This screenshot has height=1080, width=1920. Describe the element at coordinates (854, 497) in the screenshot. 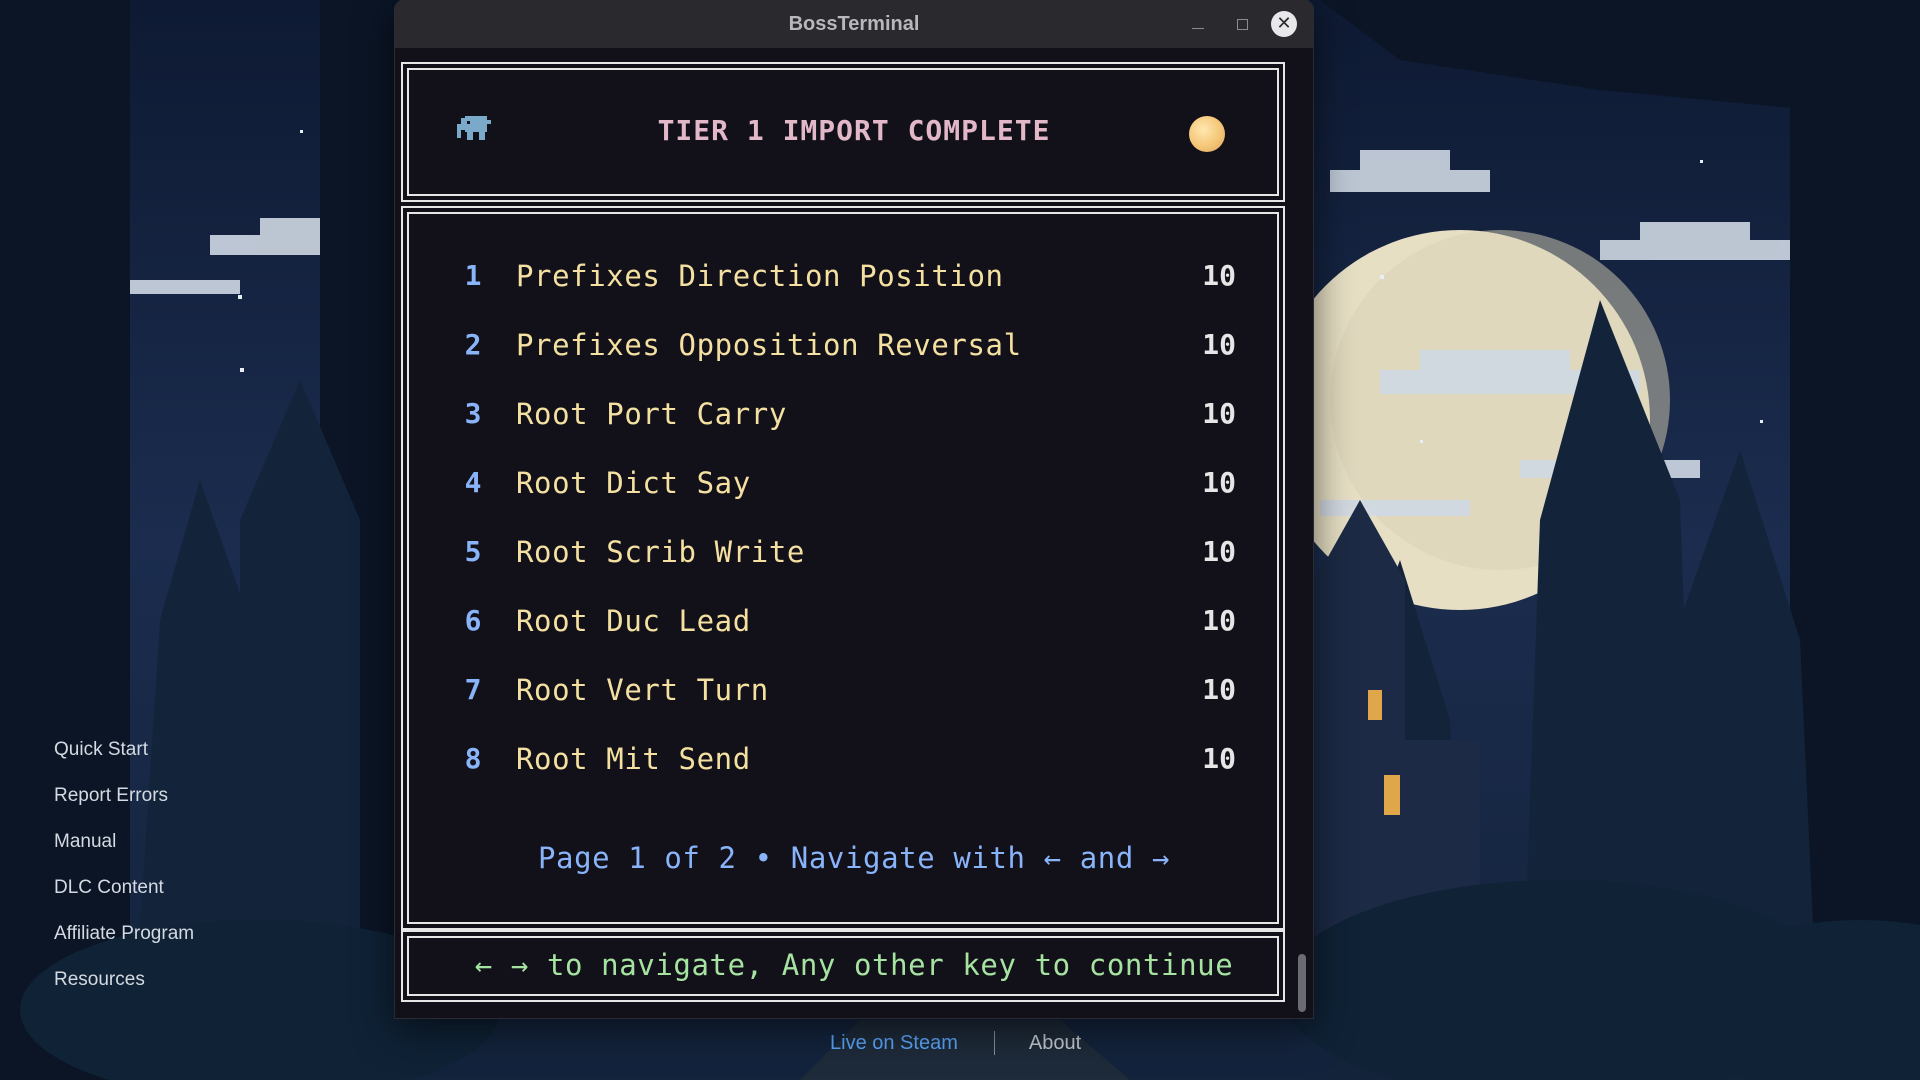

I see `list-item: 4 Root Dict Say 10` at that location.